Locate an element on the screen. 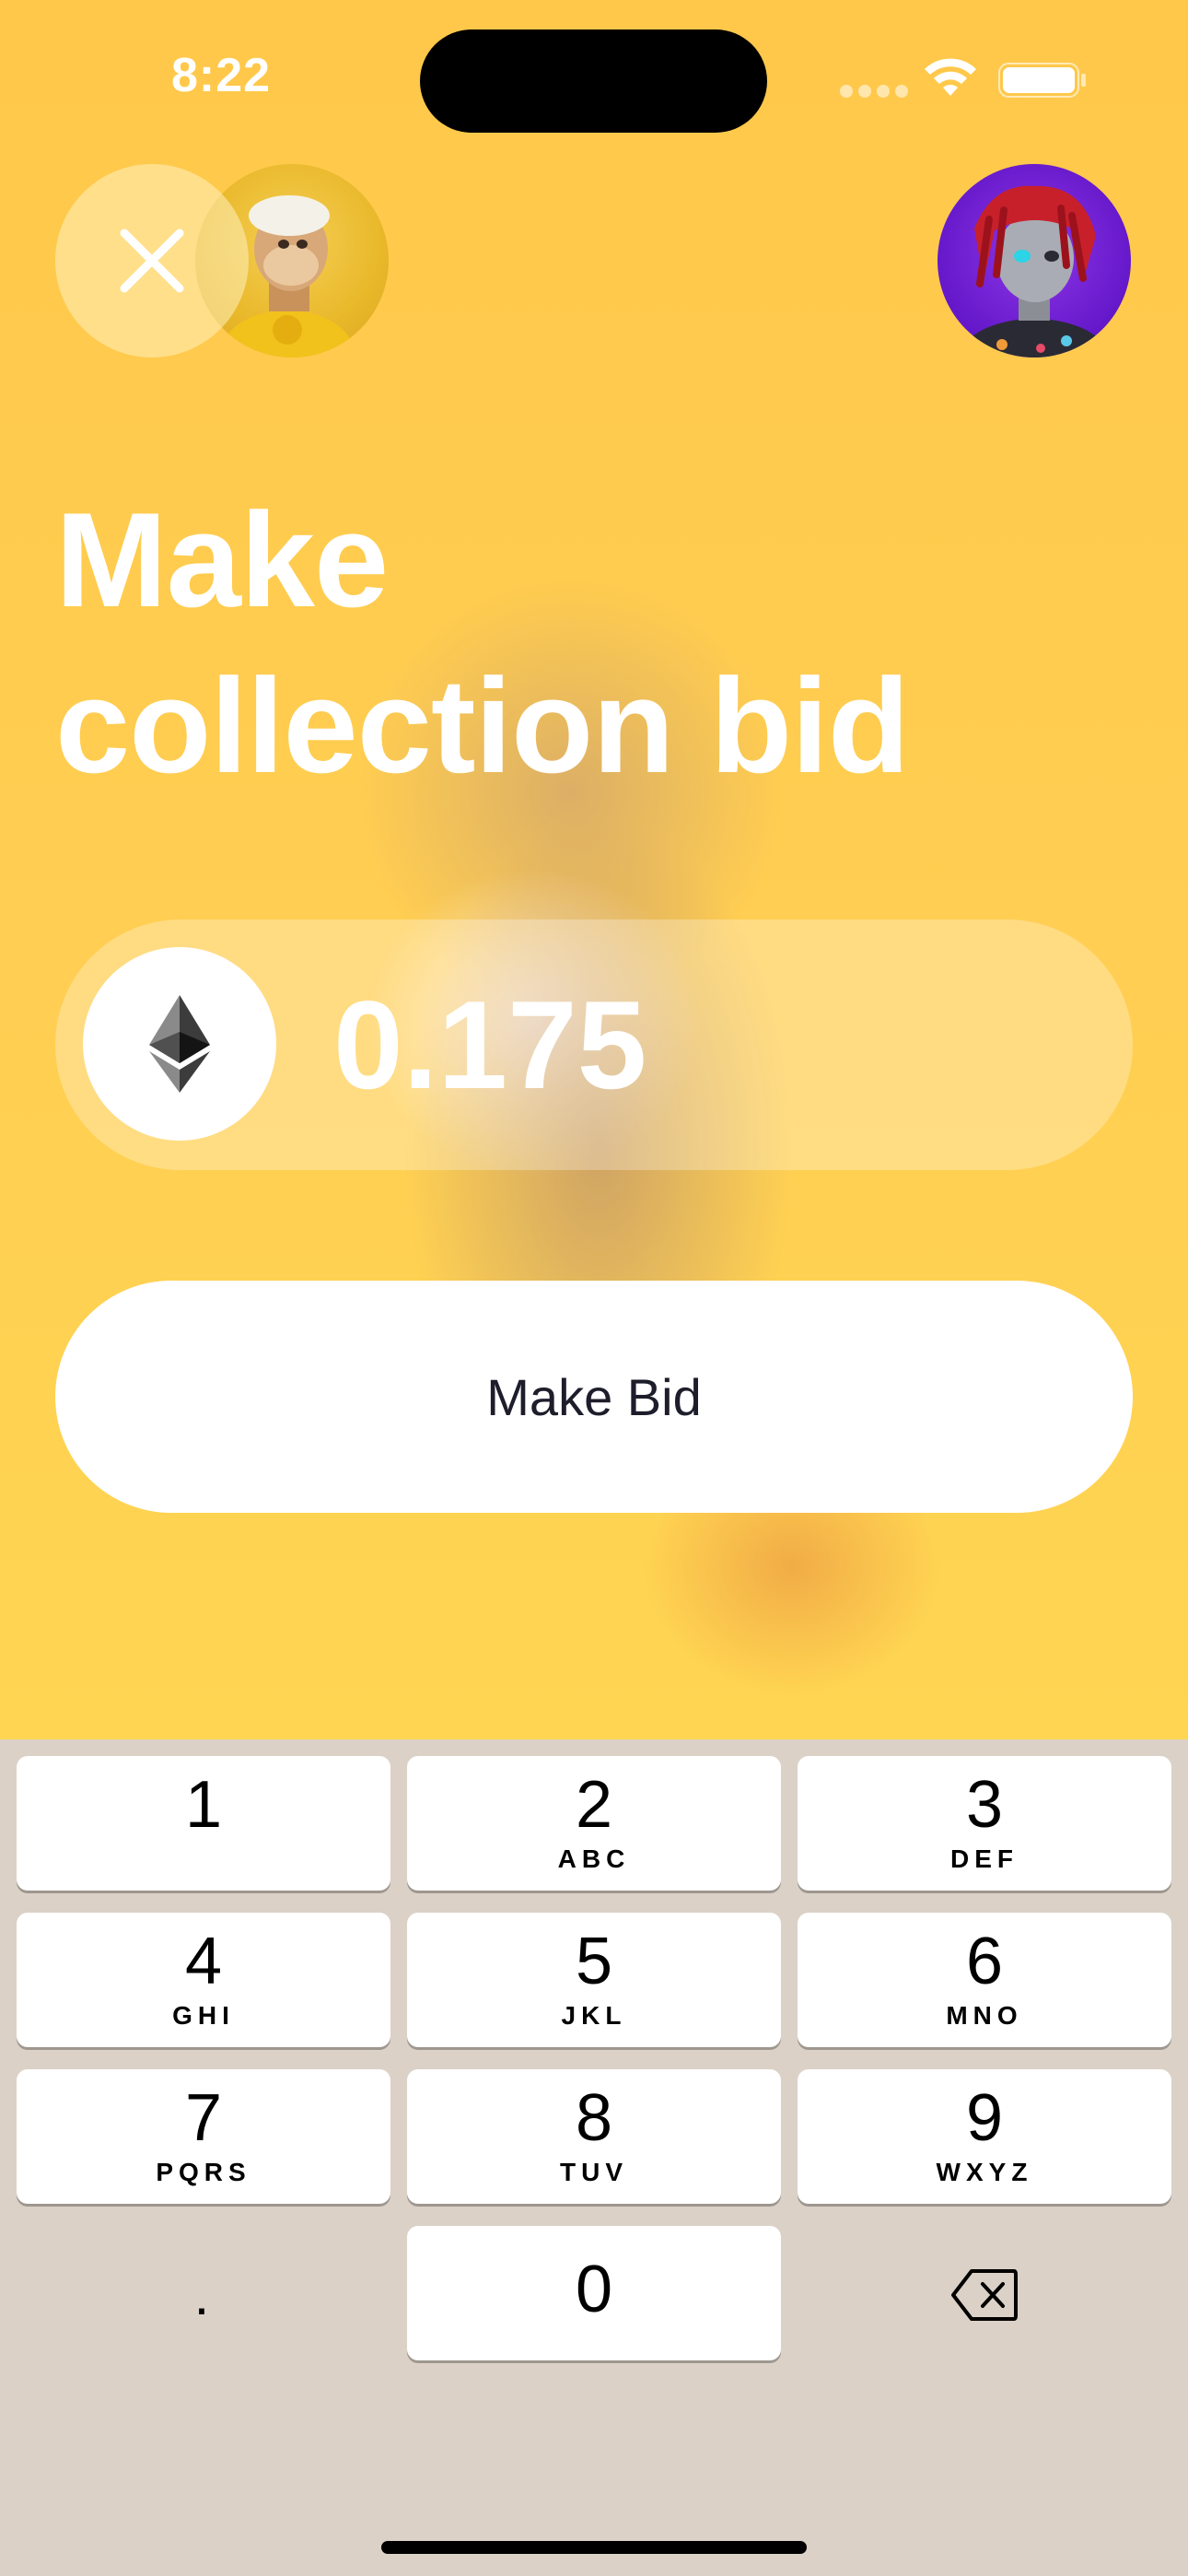 This screenshot has height=2576, width=1188. key-letters: DEF is located at coordinates (985, 1858).